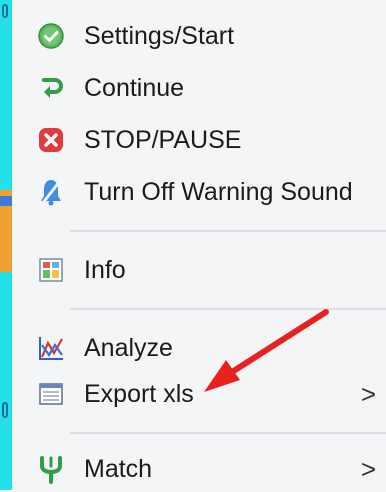 This screenshot has height=492, width=386. Describe the element at coordinates (51, 140) in the screenshot. I see `stop-octagon-icon` at that location.